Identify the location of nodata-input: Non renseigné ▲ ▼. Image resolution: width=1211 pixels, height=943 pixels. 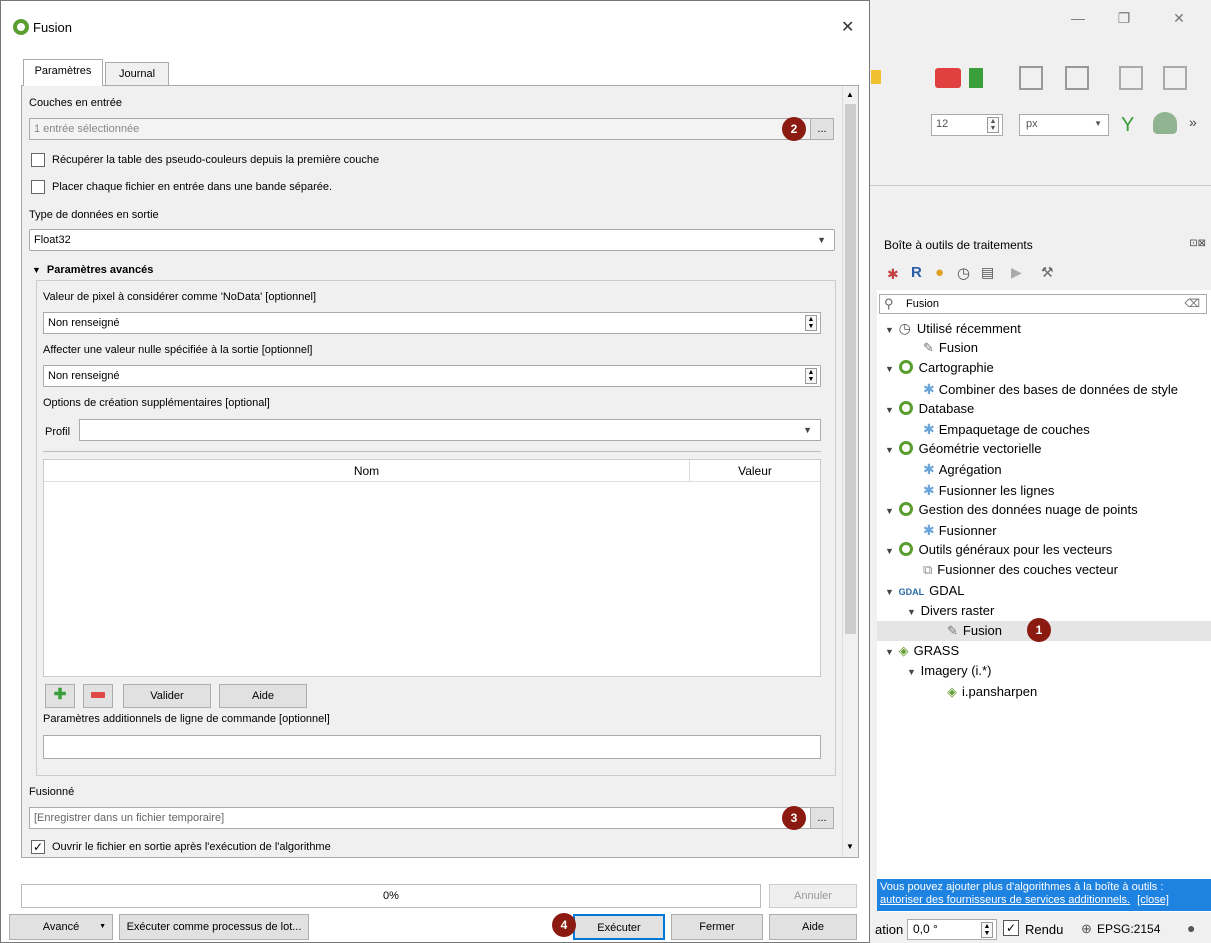
(432, 323).